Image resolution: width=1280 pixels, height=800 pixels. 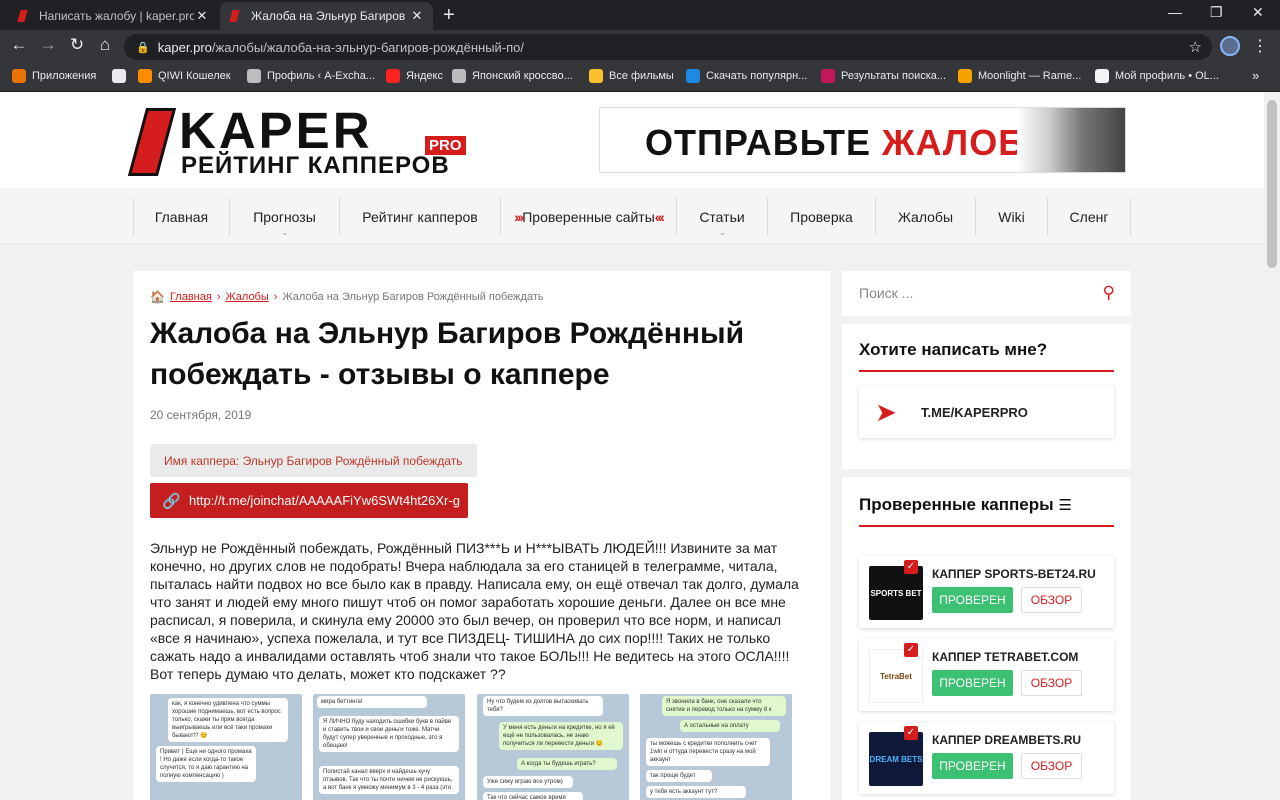 I want to click on nav-item: Рейтинг капперов, so click(x=419, y=217).